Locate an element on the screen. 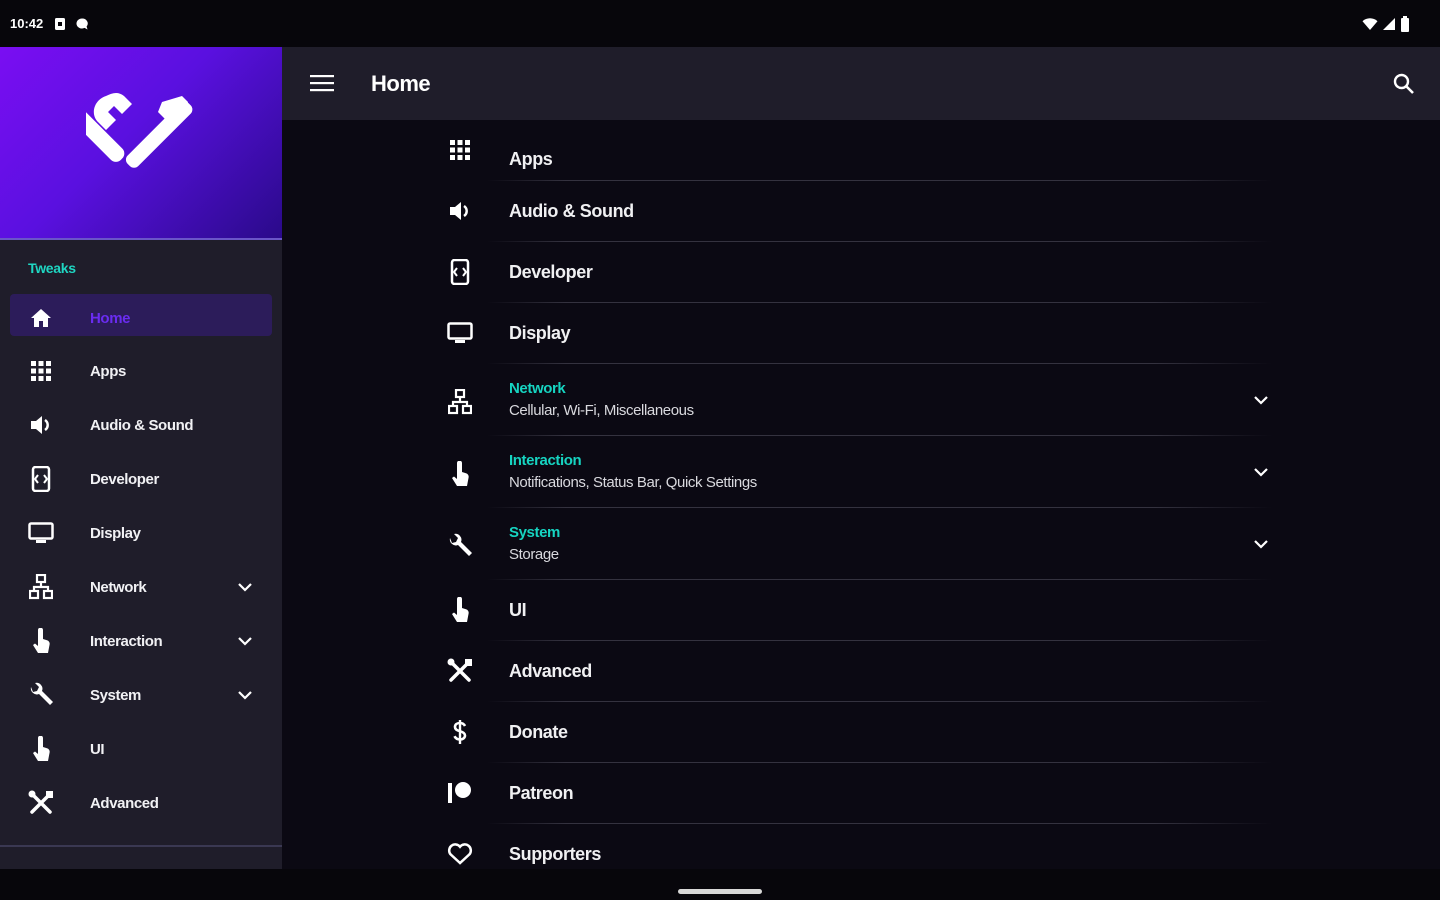 This screenshot has width=1440, height=900. drawer-item-label: UI is located at coordinates (97, 749).